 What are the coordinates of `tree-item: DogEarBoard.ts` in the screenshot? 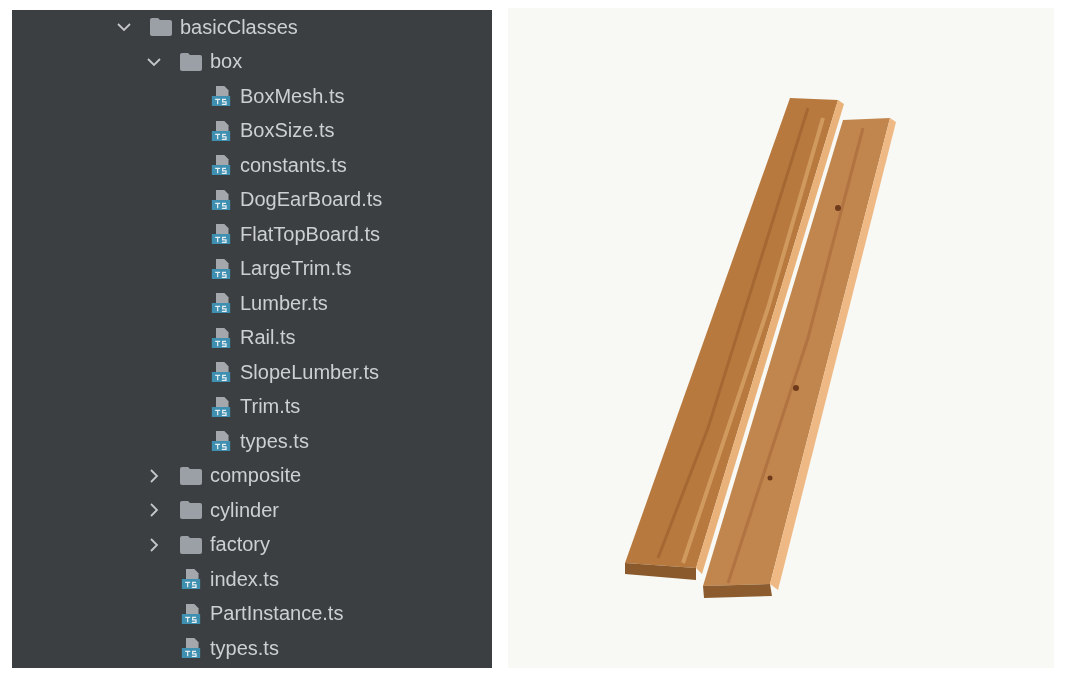 It's located at (311, 200).